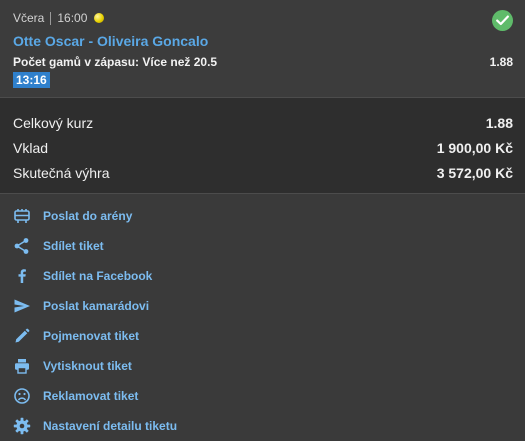 This screenshot has width=525, height=441. I want to click on facebook-icon, so click(22, 276).